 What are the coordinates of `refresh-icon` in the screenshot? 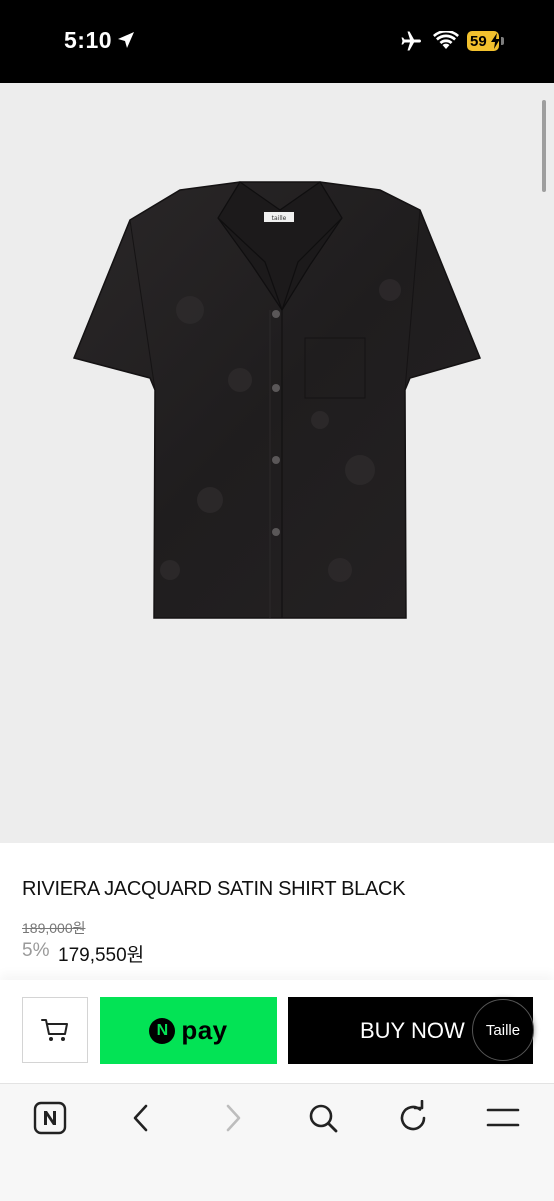 It's located at (414, 1118).